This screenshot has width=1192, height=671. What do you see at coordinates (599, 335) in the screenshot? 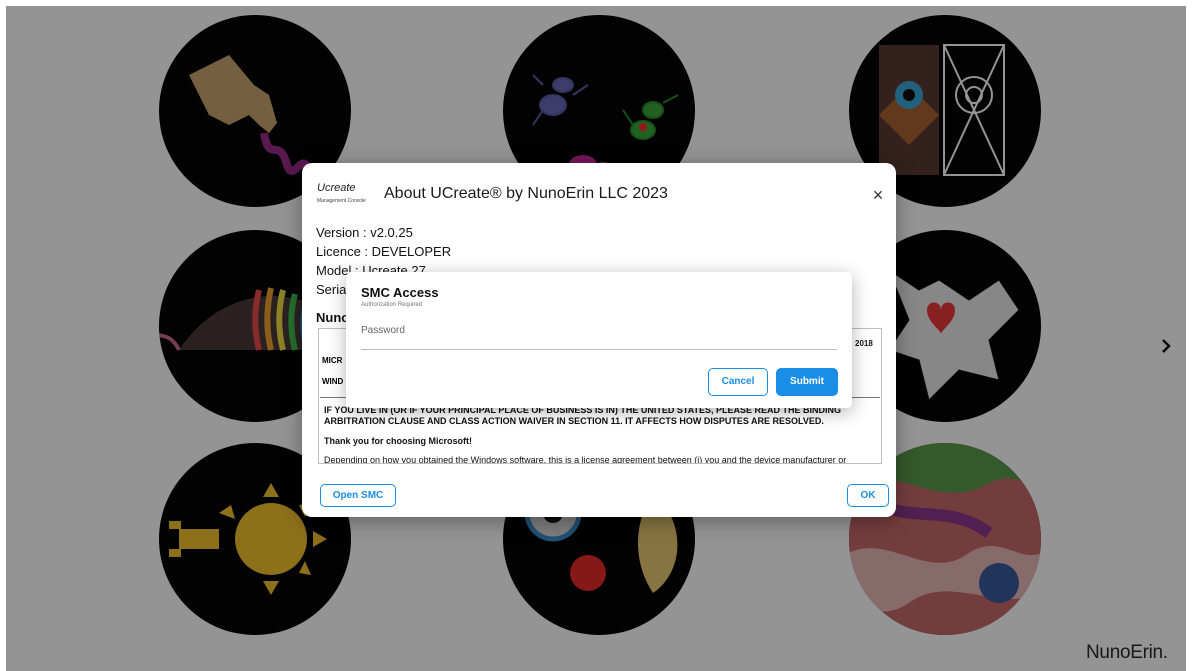
I see `password-input` at bounding box center [599, 335].